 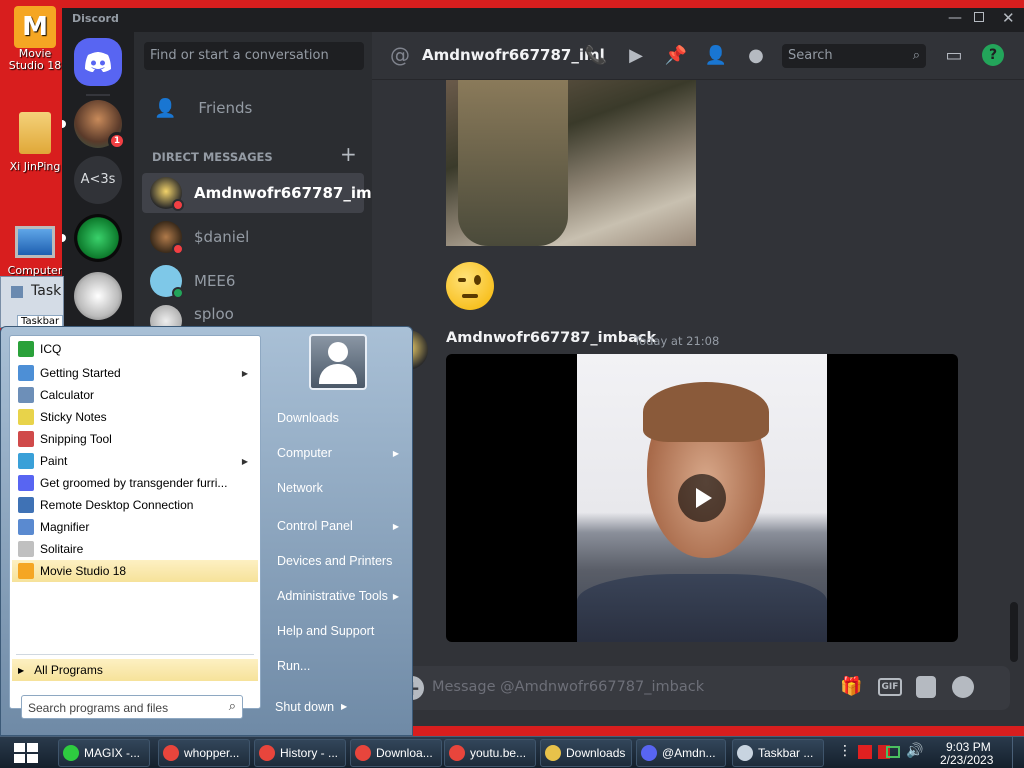 What do you see at coordinates (893, 752) in the screenshot?
I see `network-icon` at bounding box center [893, 752].